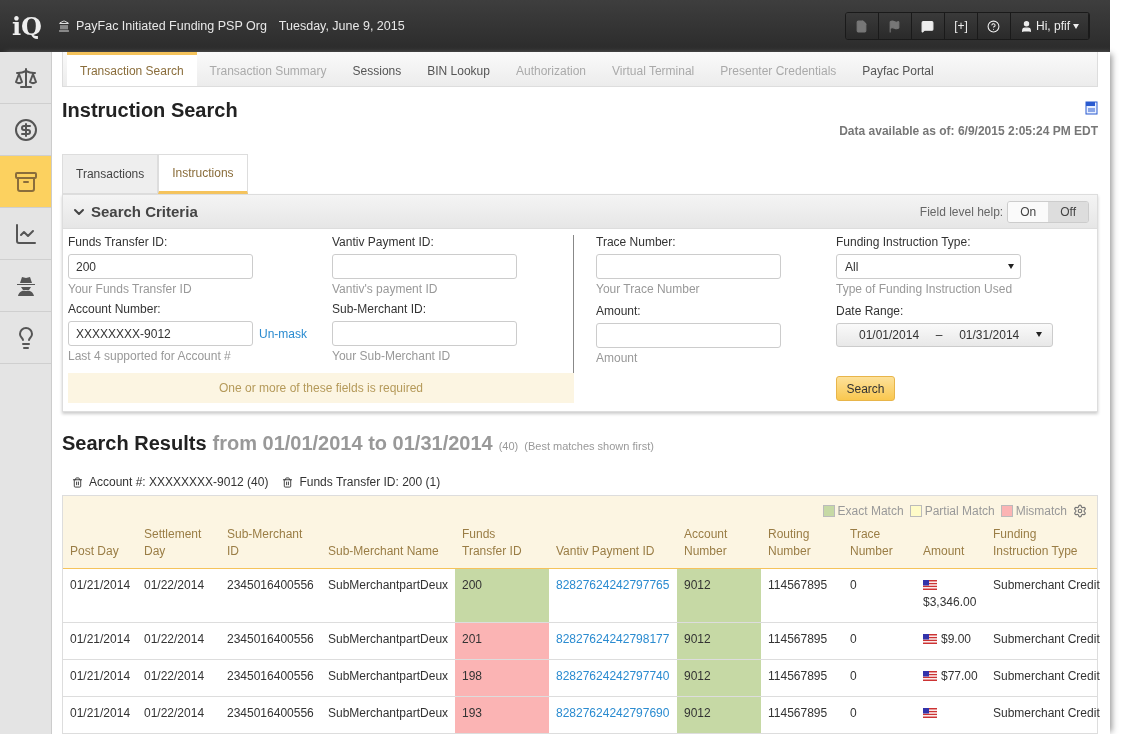  Describe the element at coordinates (160, 266) in the screenshot. I see `input-field: 200` at that location.